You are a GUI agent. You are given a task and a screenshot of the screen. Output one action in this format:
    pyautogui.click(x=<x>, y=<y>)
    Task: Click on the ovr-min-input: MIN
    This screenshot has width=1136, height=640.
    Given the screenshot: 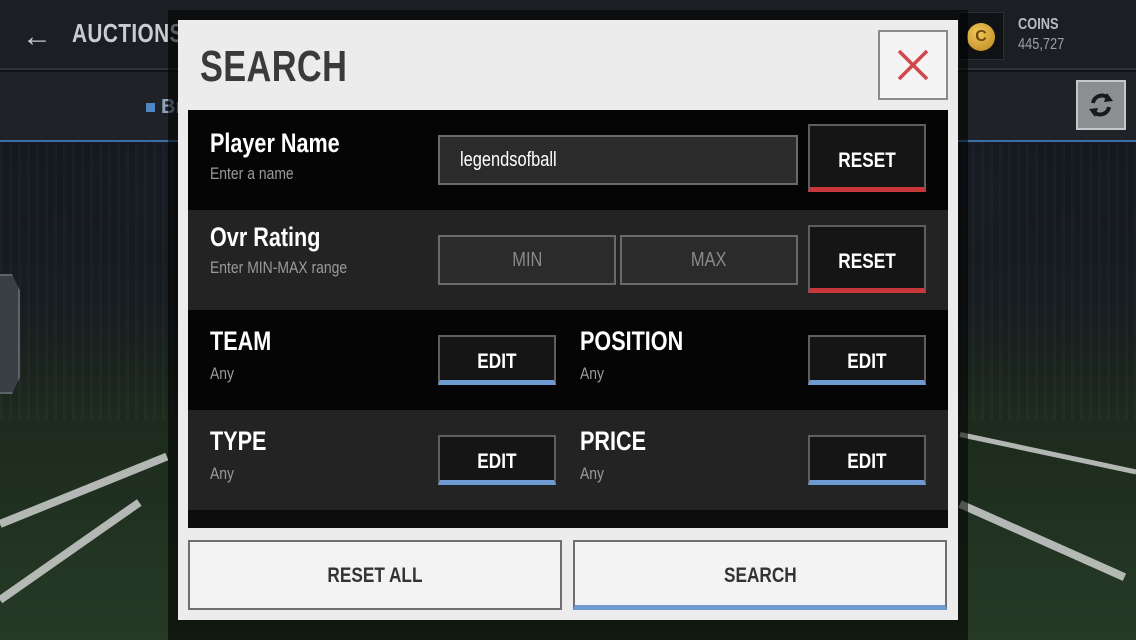 What is the action you would take?
    pyautogui.click(x=527, y=260)
    